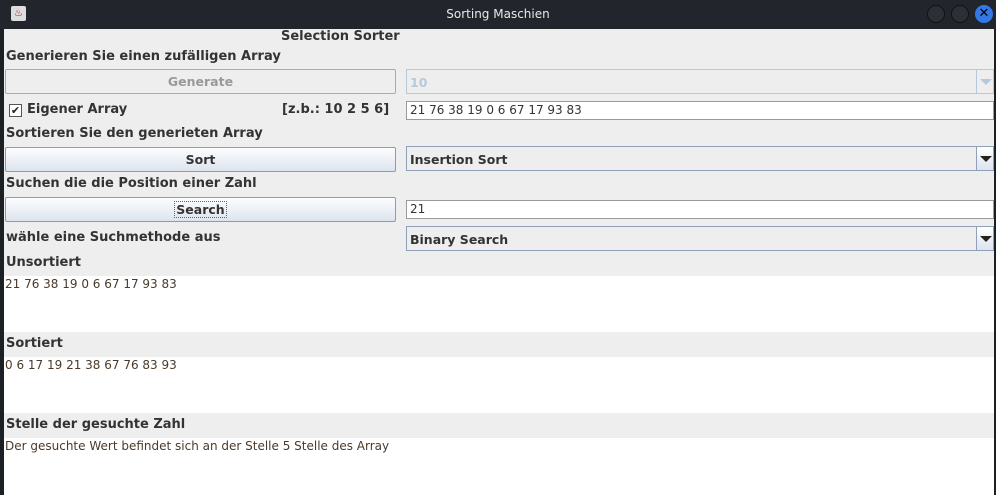 Image resolution: width=996 pixels, height=495 pixels. I want to click on sort-method-combo: Insertion Sort, so click(700, 158).